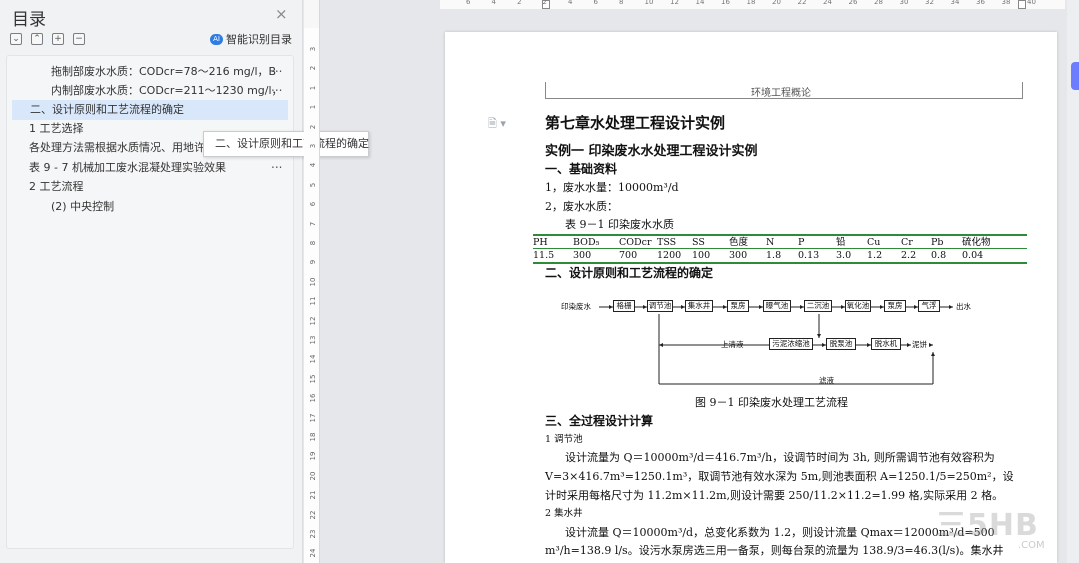 This screenshot has height=563, width=1079. I want to click on table-cell: 0.8, so click(939, 255).